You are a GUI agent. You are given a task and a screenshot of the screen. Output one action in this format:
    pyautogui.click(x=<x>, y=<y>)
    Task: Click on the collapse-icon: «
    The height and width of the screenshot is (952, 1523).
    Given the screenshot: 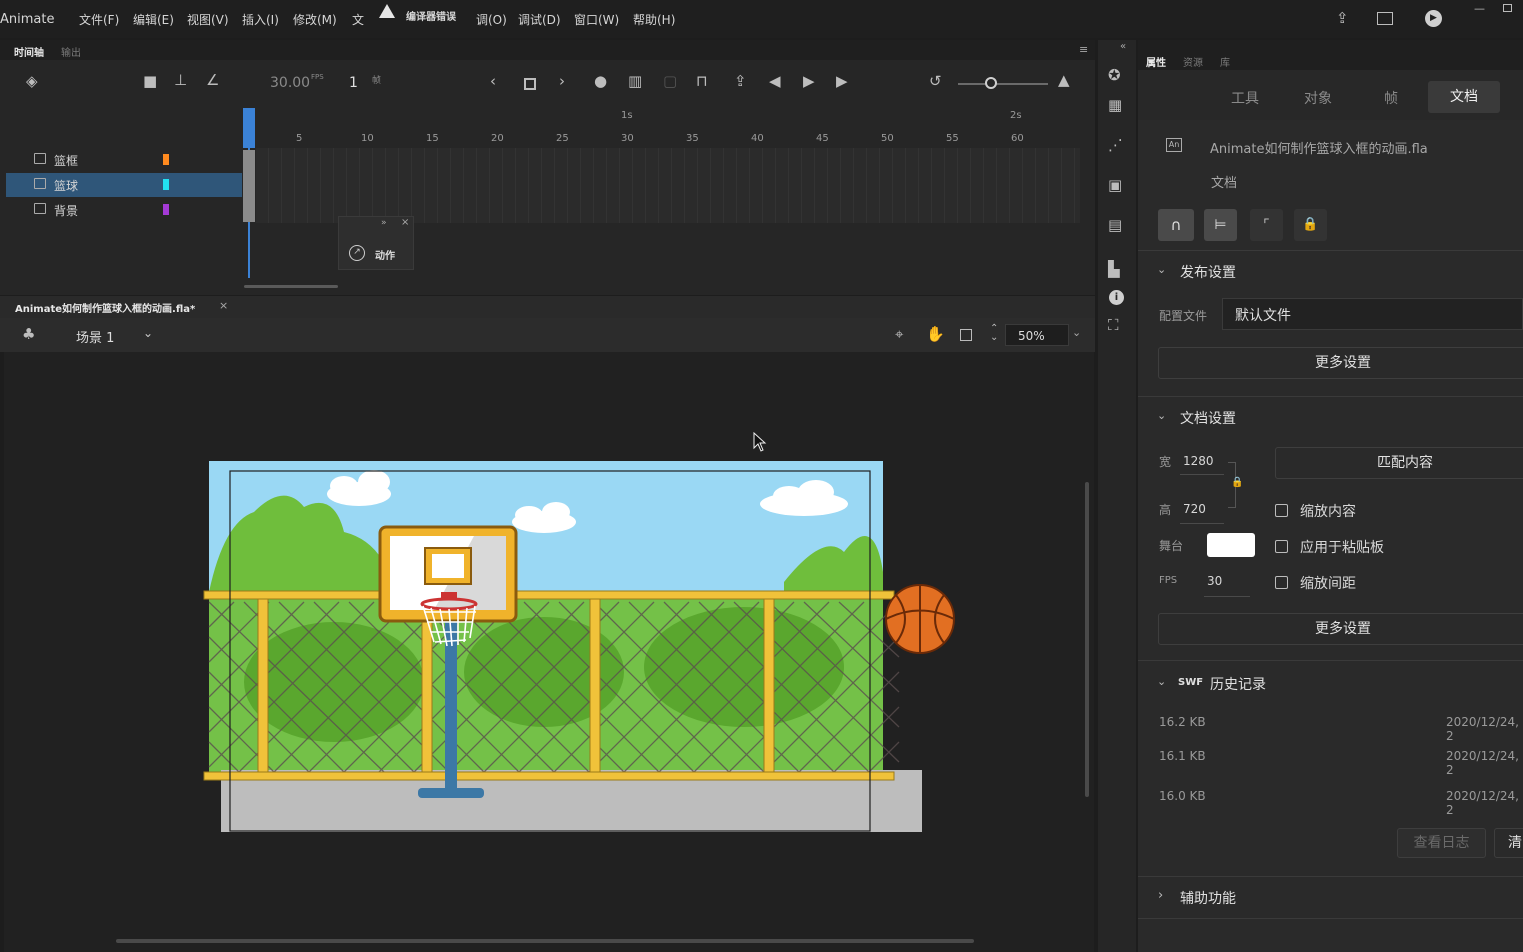 What is the action you would take?
    pyautogui.click(x=1123, y=46)
    